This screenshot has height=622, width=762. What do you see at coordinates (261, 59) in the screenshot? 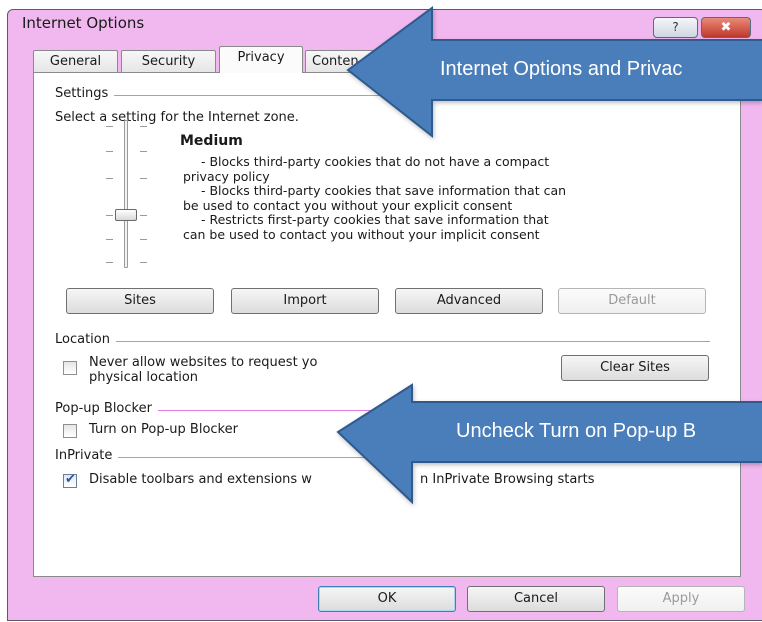
I see `tab-privacy: Privacy` at bounding box center [261, 59].